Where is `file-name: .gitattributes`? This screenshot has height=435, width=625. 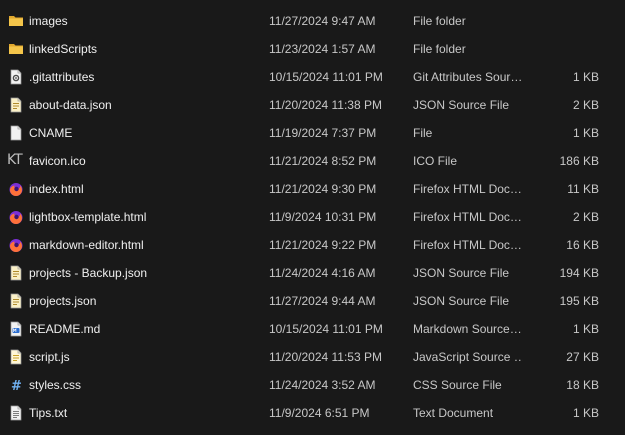 file-name: .gitattributes is located at coordinates (62, 77).